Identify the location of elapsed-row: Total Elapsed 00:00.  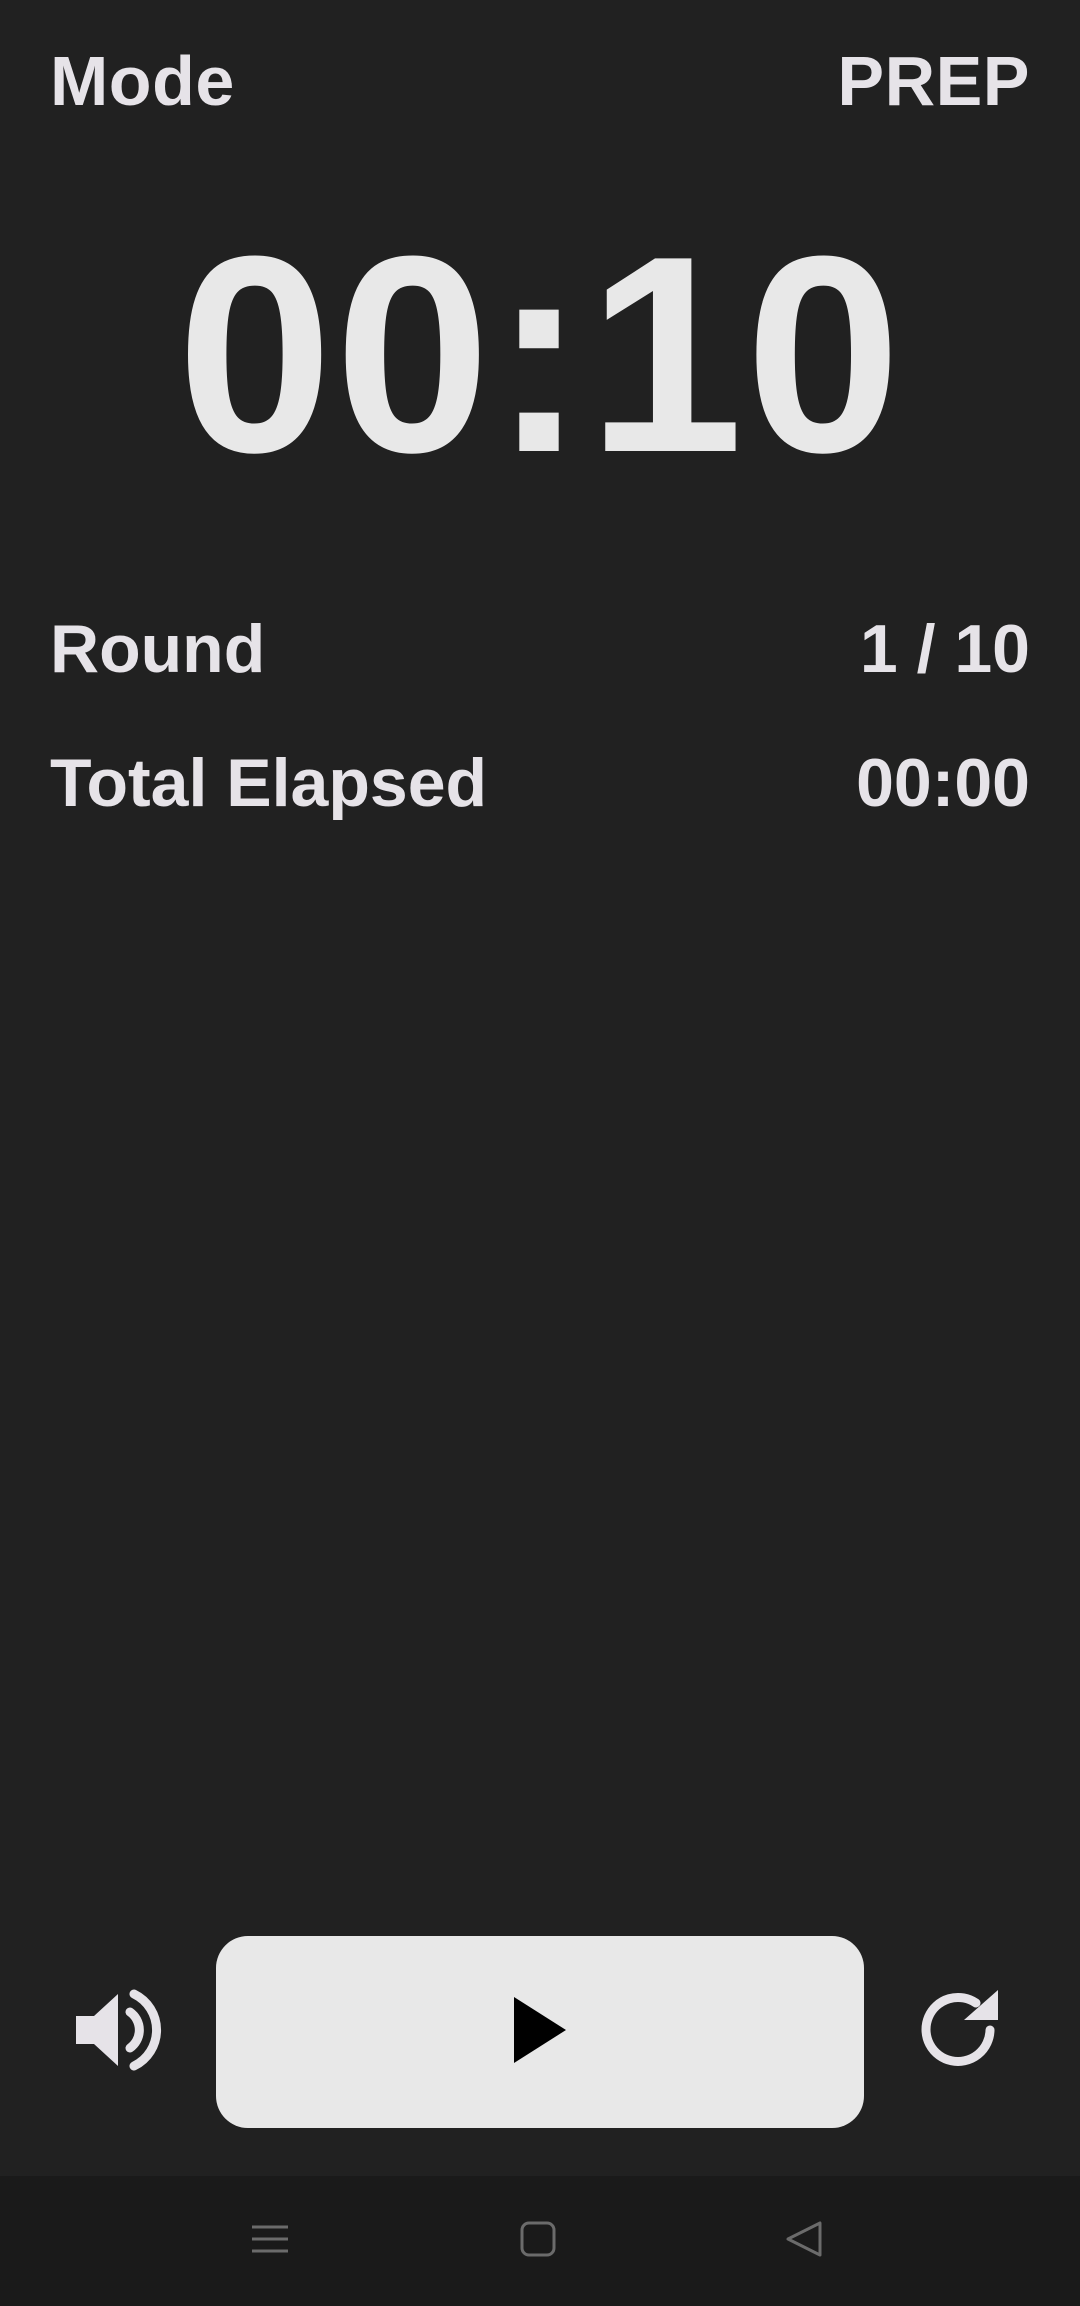
(540, 783).